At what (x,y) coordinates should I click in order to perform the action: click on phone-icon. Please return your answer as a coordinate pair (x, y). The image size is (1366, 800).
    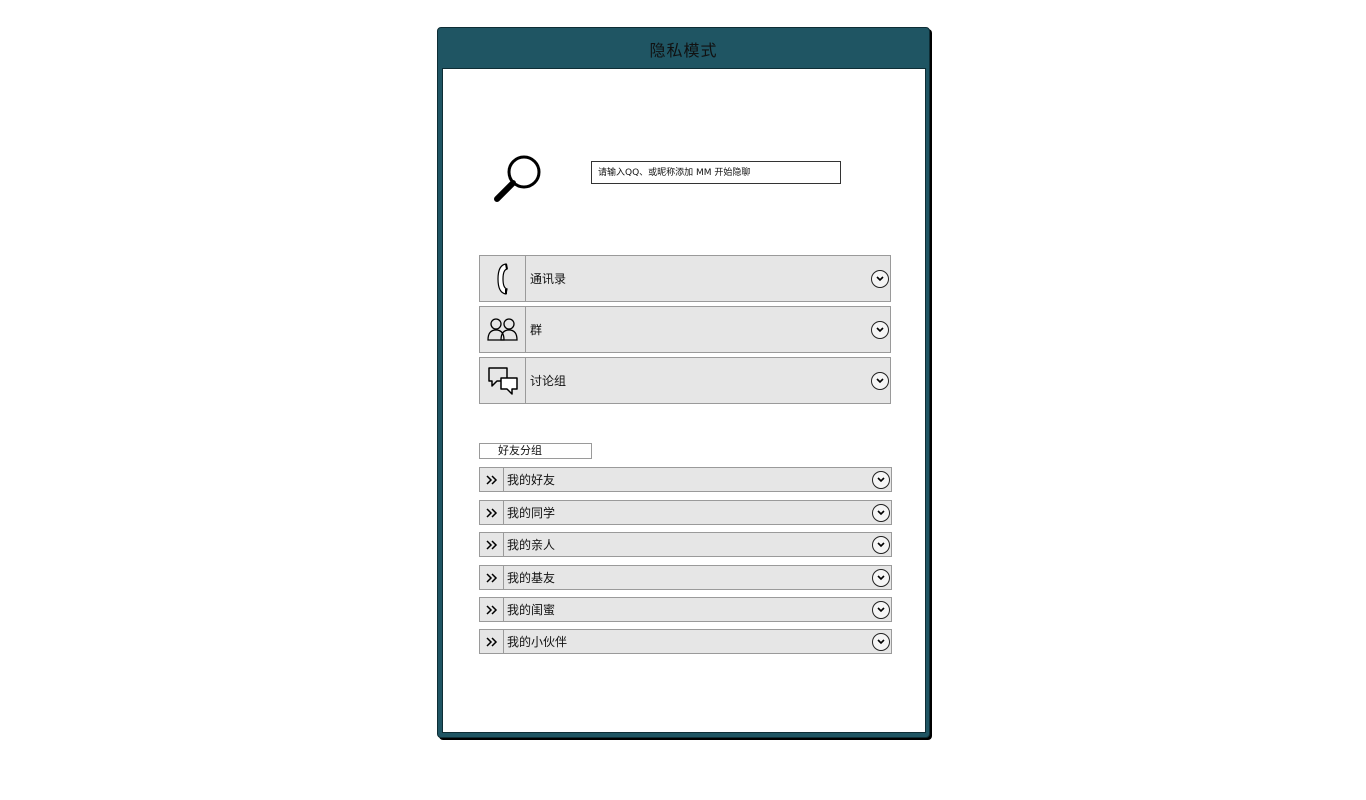
    Looking at the image, I should click on (503, 278).